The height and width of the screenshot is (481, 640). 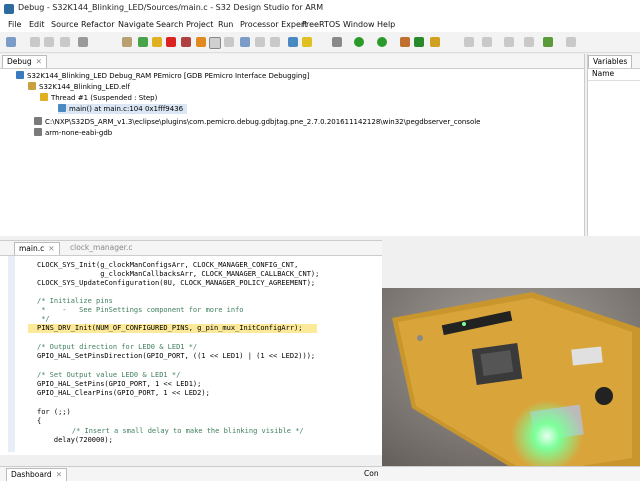 I want to click on tree-item-label: arm-none-eabi-gdb, so click(x=79, y=133).